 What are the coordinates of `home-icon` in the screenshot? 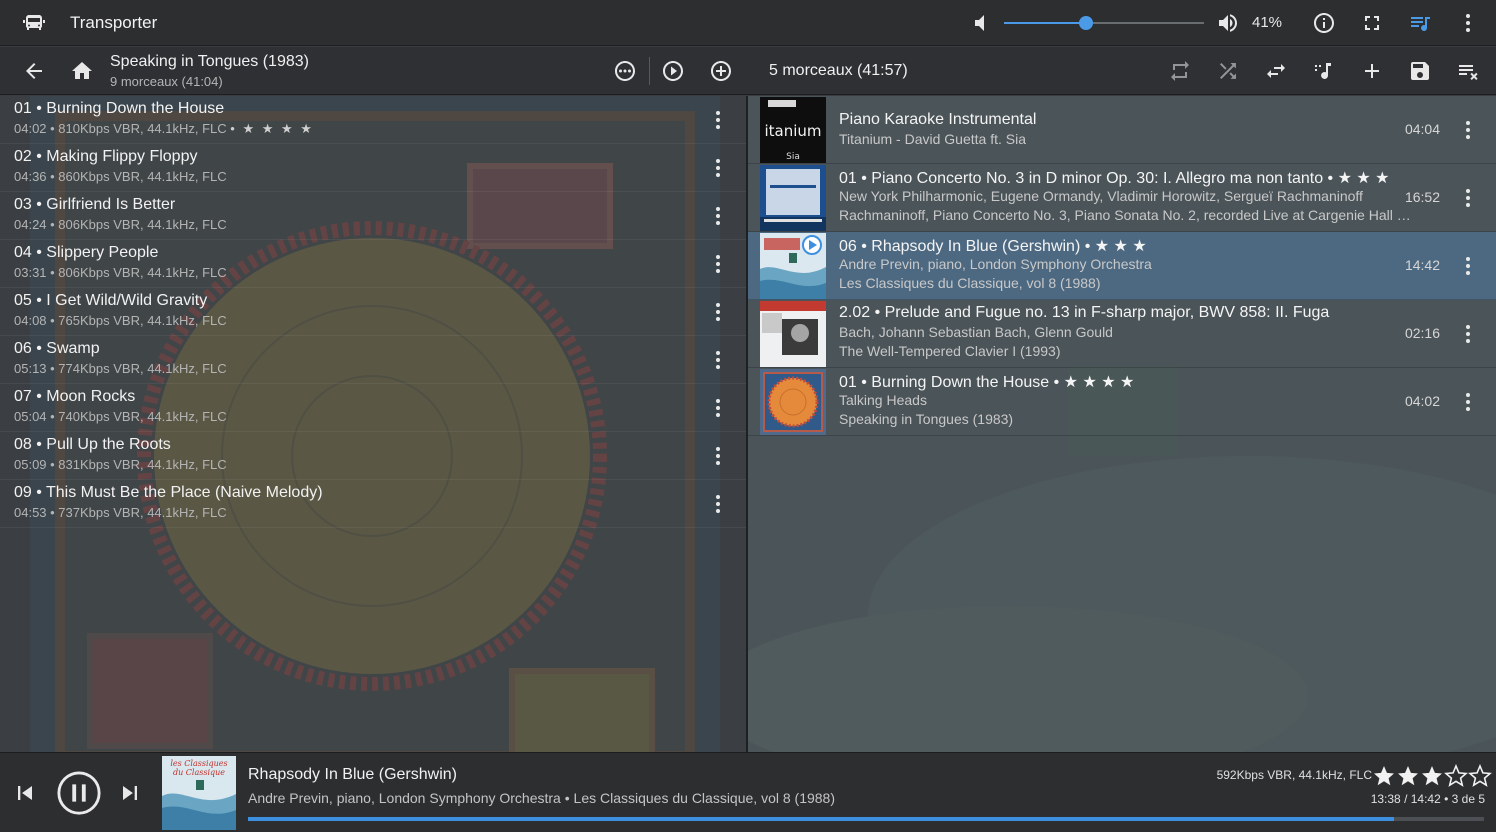 It's located at (82, 71).